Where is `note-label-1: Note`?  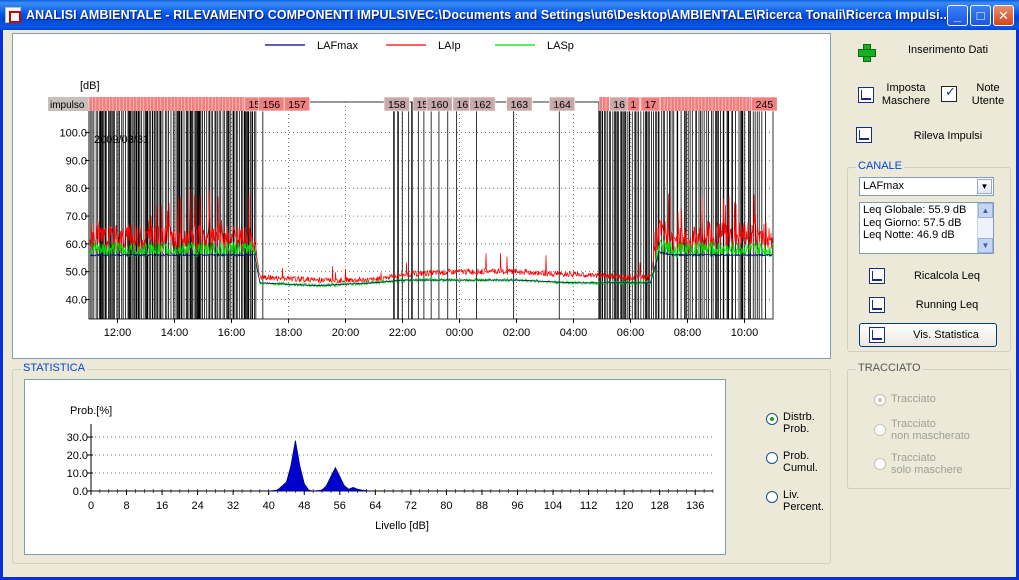 note-label-1: Note is located at coordinates (988, 88).